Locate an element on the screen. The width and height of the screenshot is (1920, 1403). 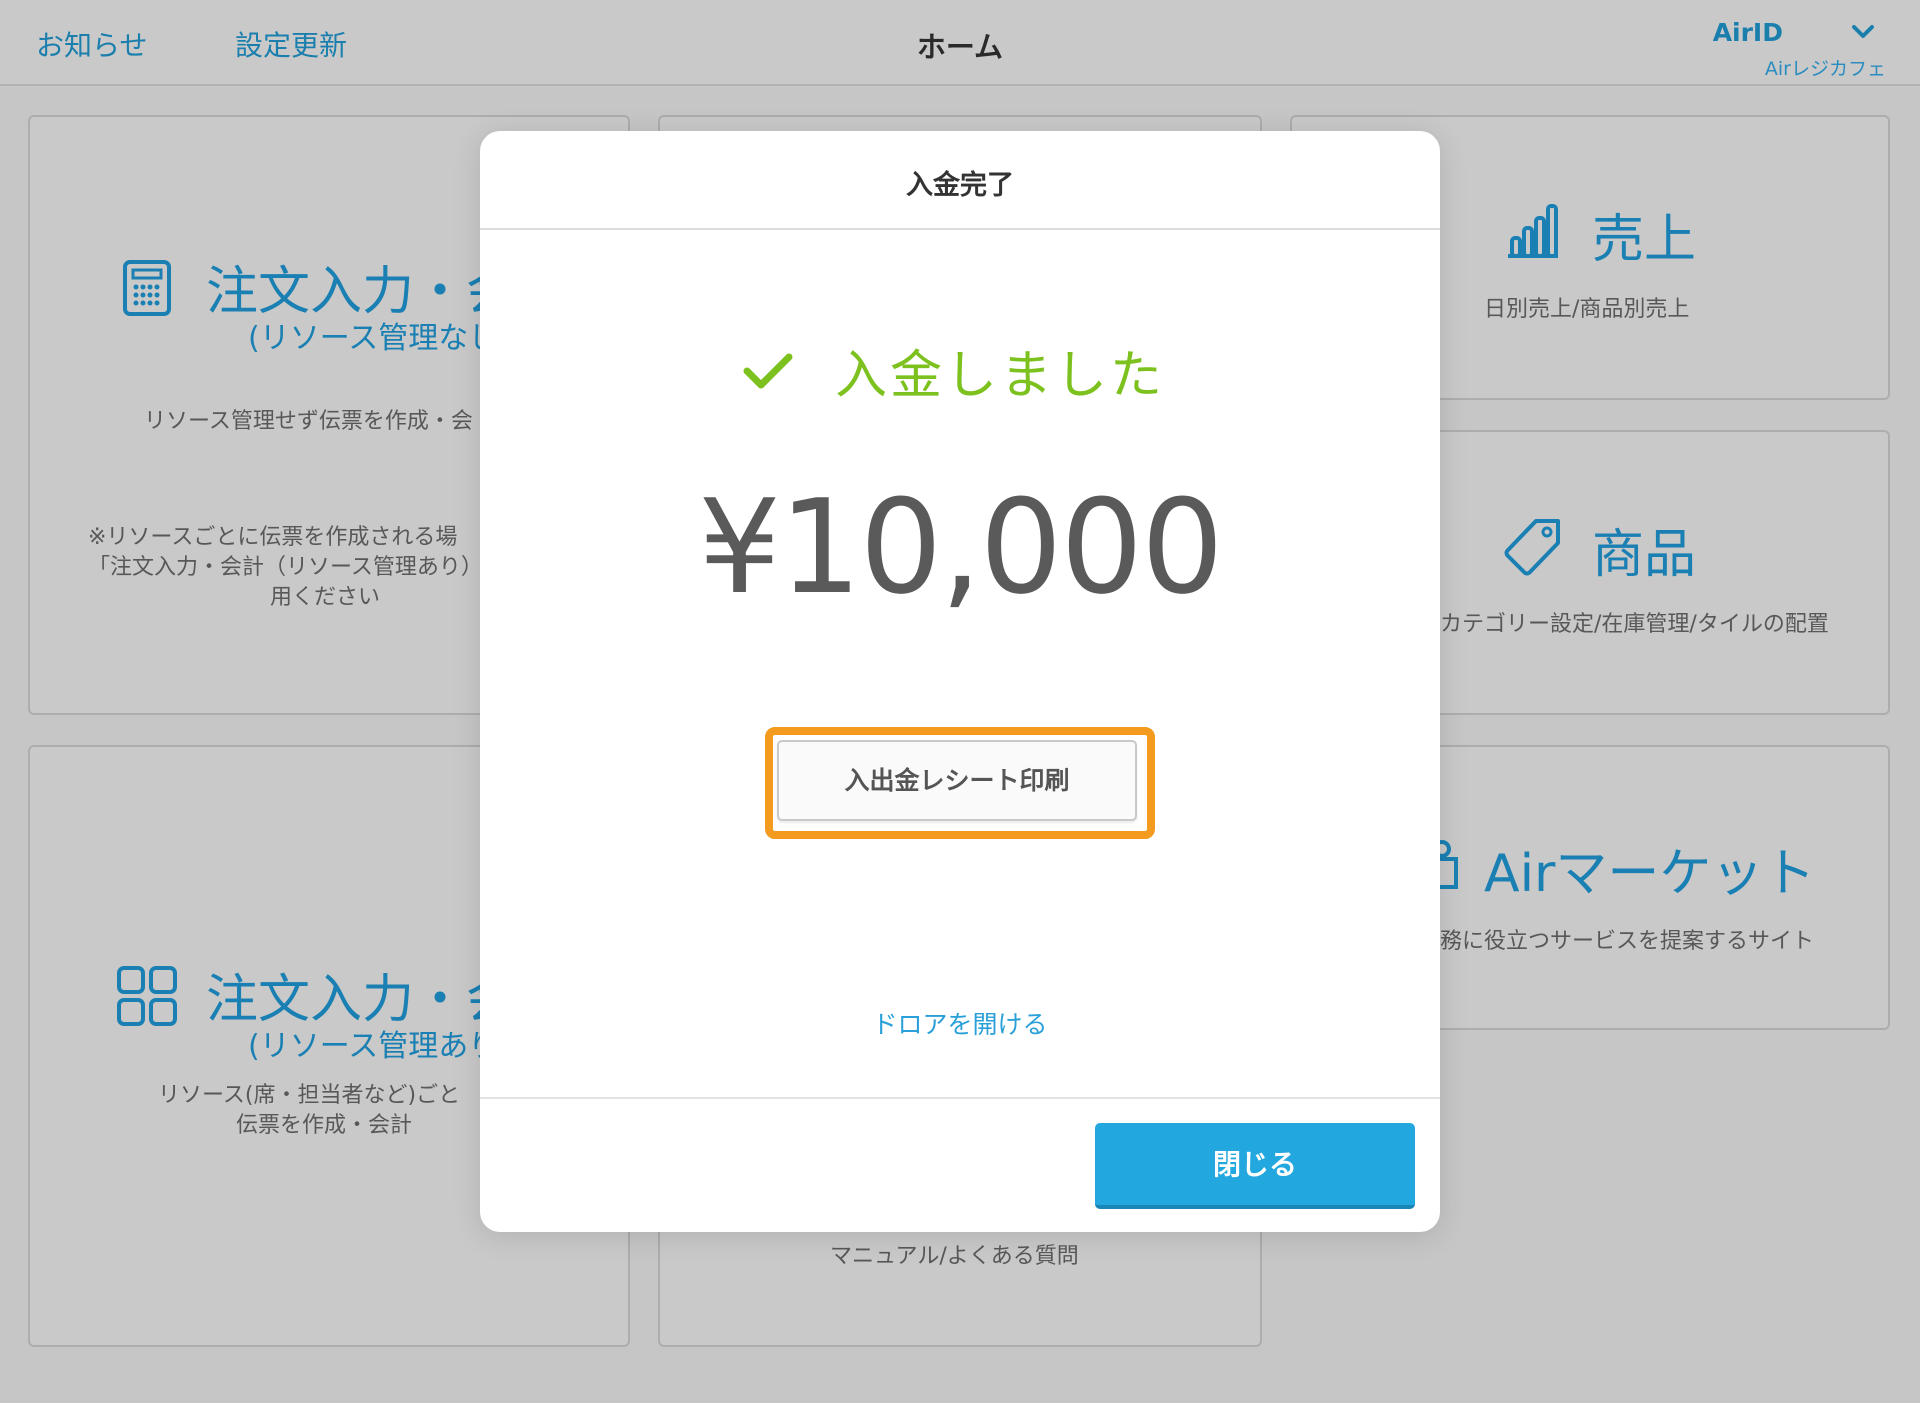
tile-subtitle: (リソース管理あり is located at coordinates (373, 1046).